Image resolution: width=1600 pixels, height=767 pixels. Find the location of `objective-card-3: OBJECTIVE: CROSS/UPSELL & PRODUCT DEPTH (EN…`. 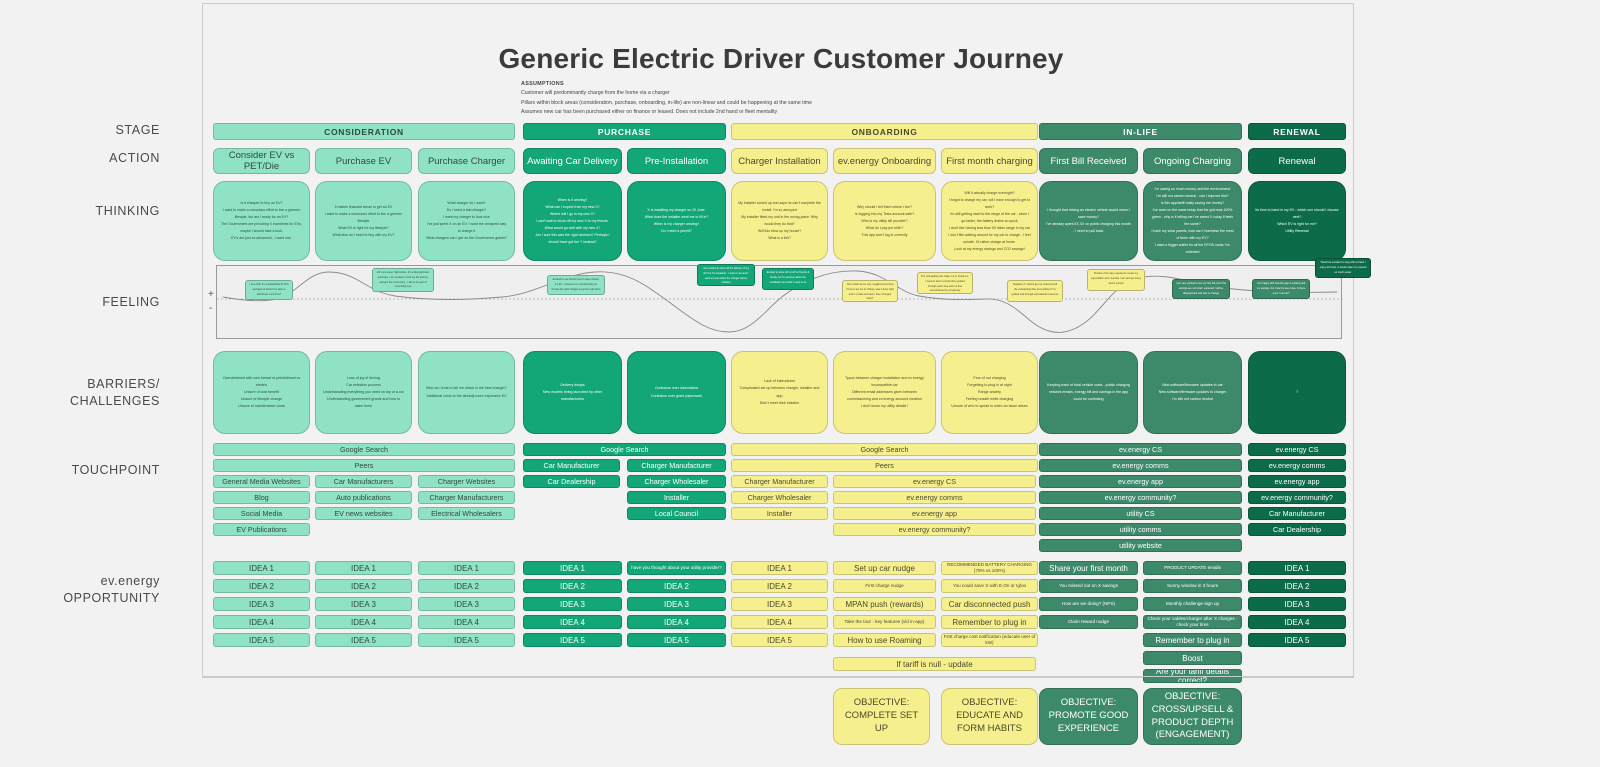

objective-card-3: OBJECTIVE: CROSS/UPSELL & PRODUCT DEPTH (EN… is located at coordinates (1192, 716).